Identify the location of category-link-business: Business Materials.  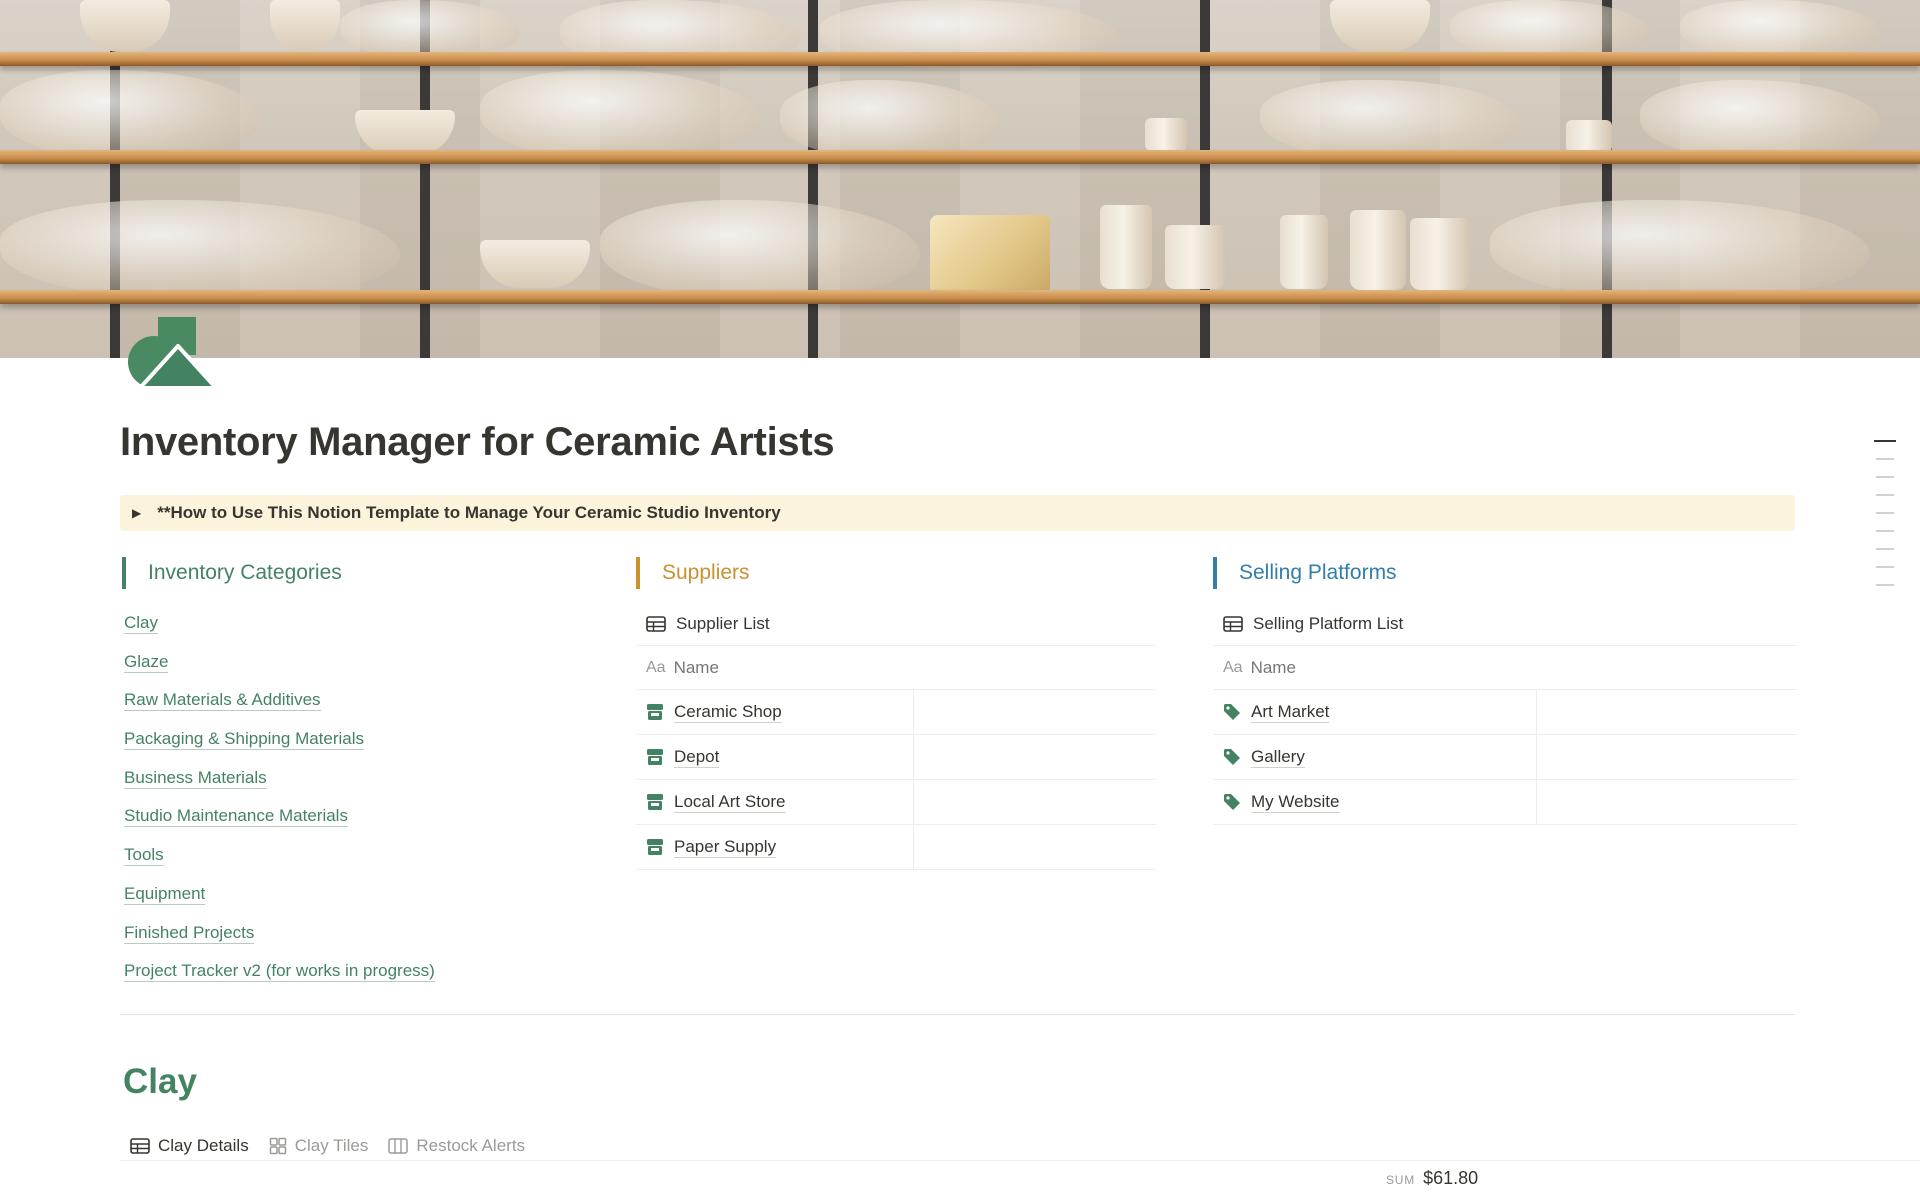
(362, 778).